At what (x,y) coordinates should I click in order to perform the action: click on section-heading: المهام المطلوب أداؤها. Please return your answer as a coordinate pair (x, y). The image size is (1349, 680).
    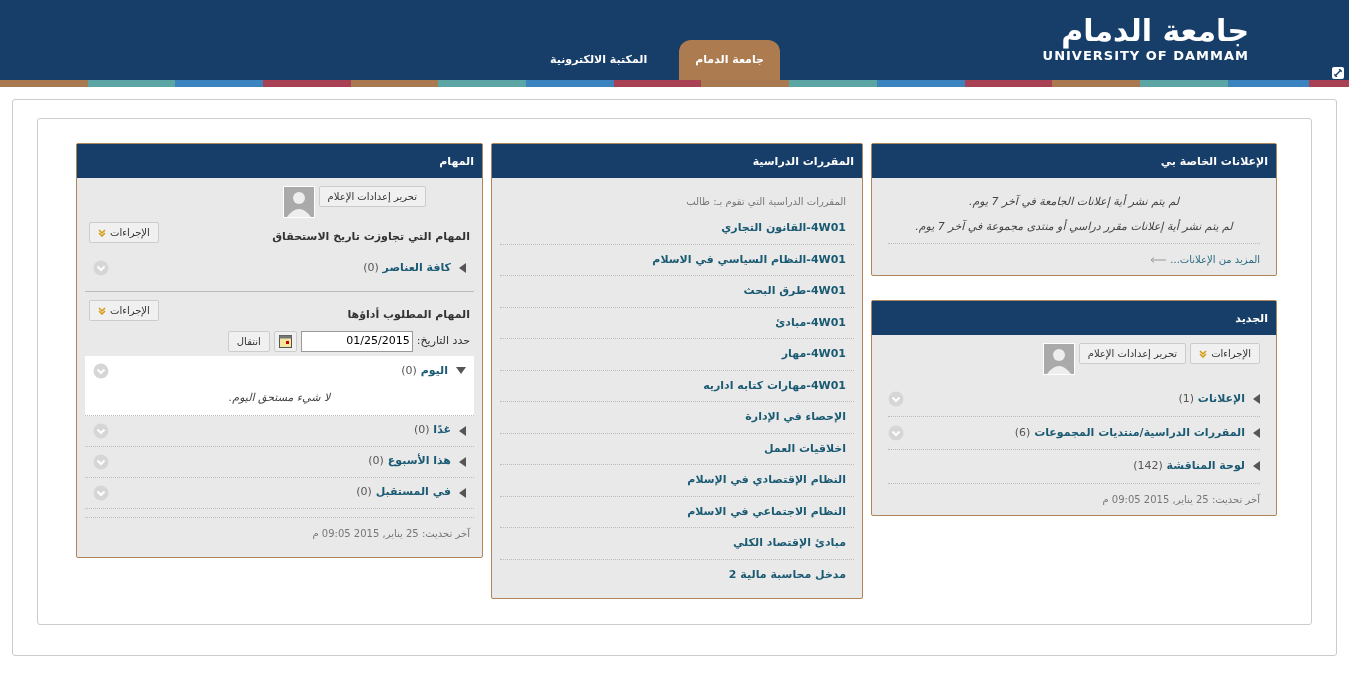
    Looking at the image, I should click on (408, 315).